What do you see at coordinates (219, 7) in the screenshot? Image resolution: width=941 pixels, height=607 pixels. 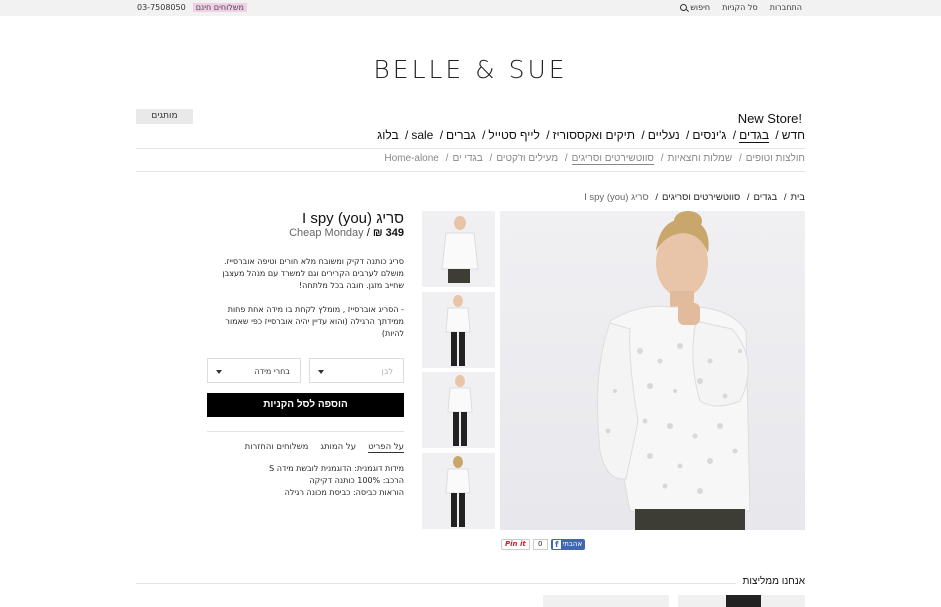 I see `free-shipping-badge: משלוחים חינם` at bounding box center [219, 7].